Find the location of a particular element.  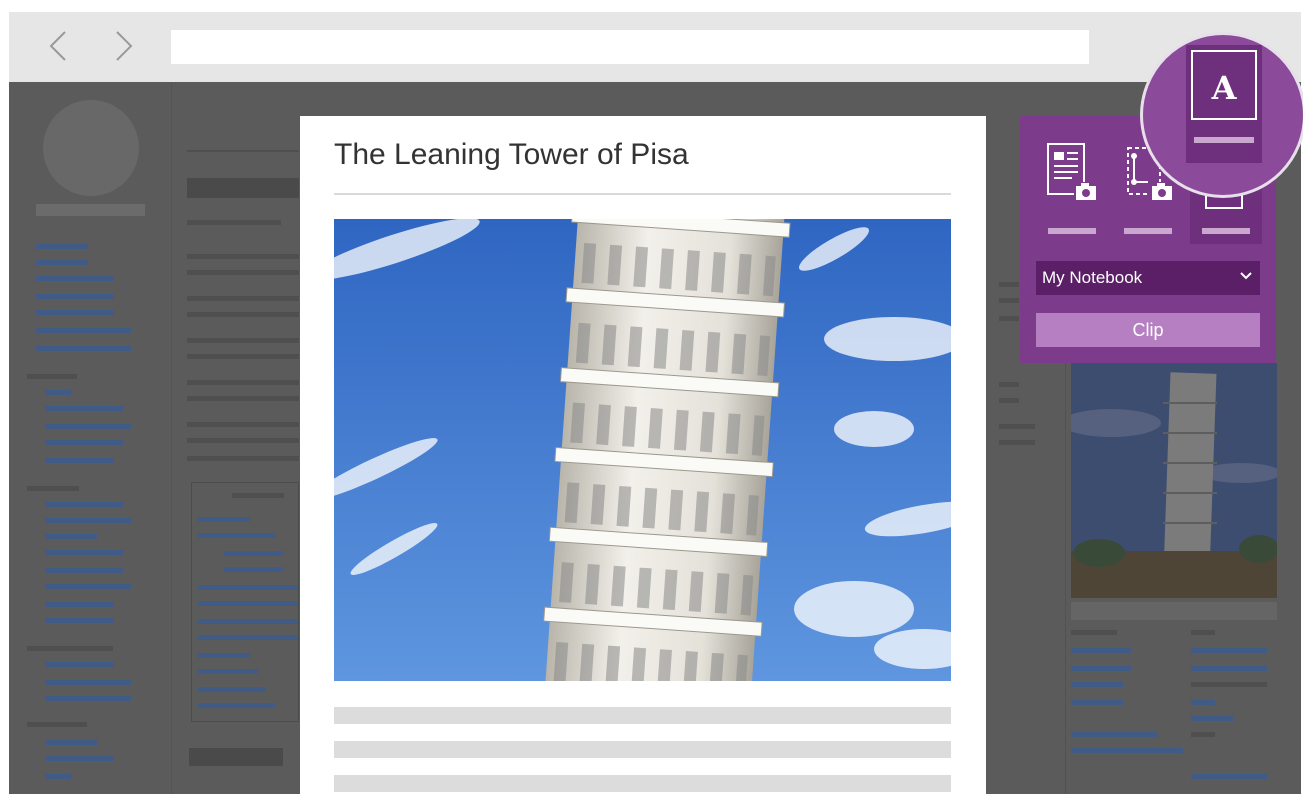

heading-bar is located at coordinates (236, 757).